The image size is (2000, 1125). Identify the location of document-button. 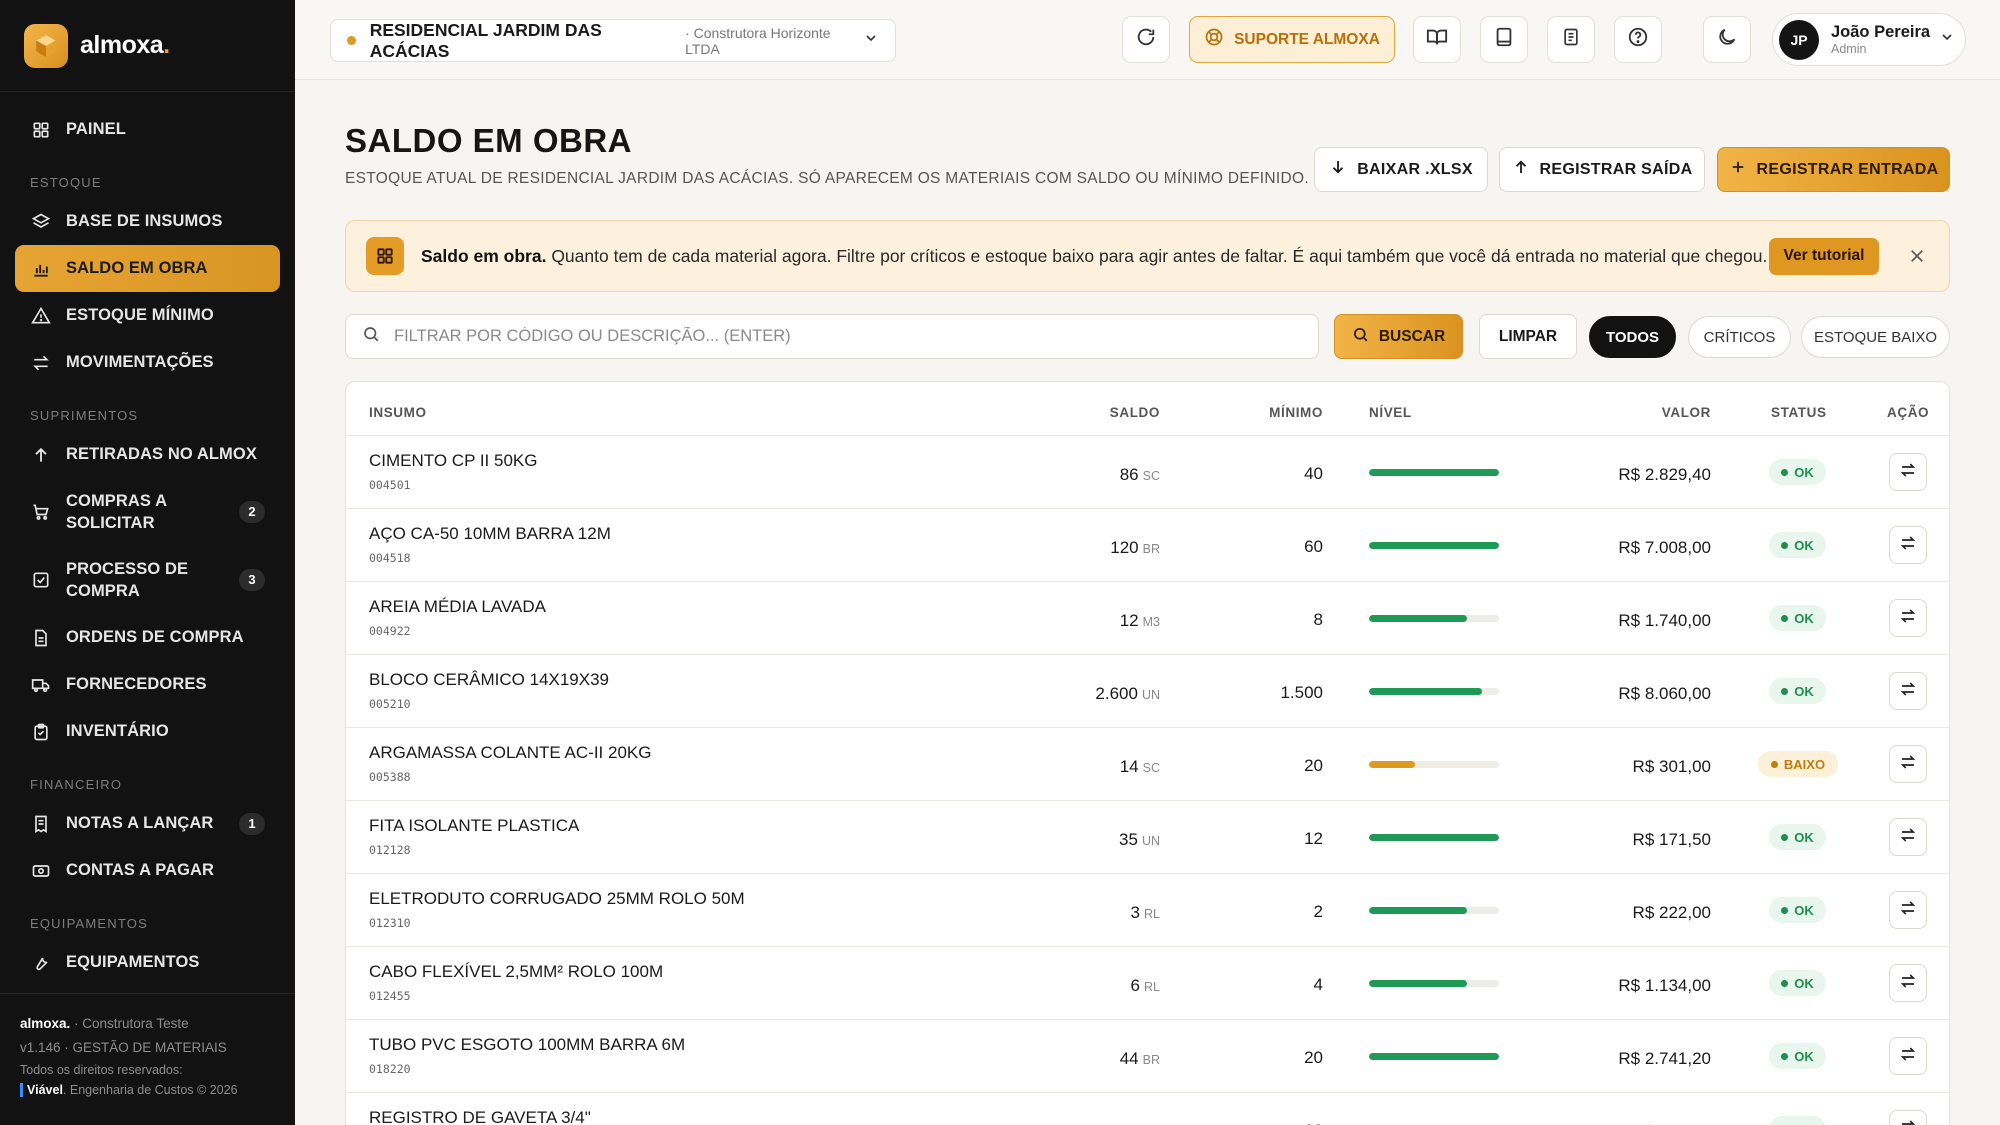
(1571, 39).